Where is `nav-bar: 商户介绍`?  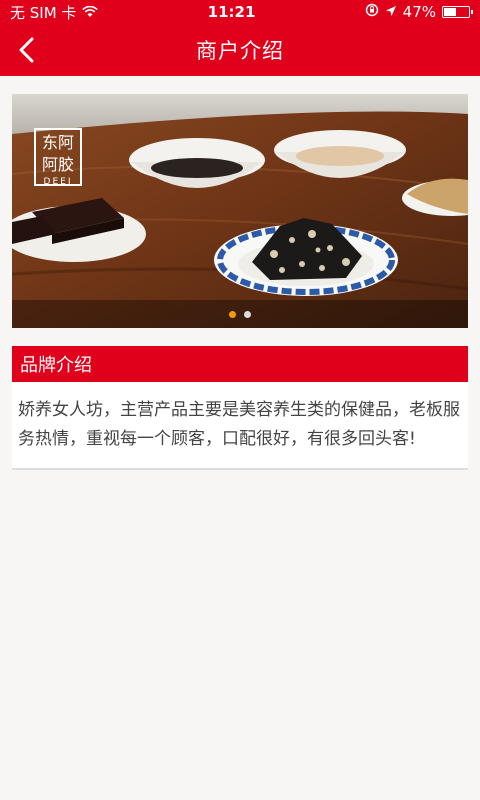
nav-bar: 商户介绍 is located at coordinates (240, 50).